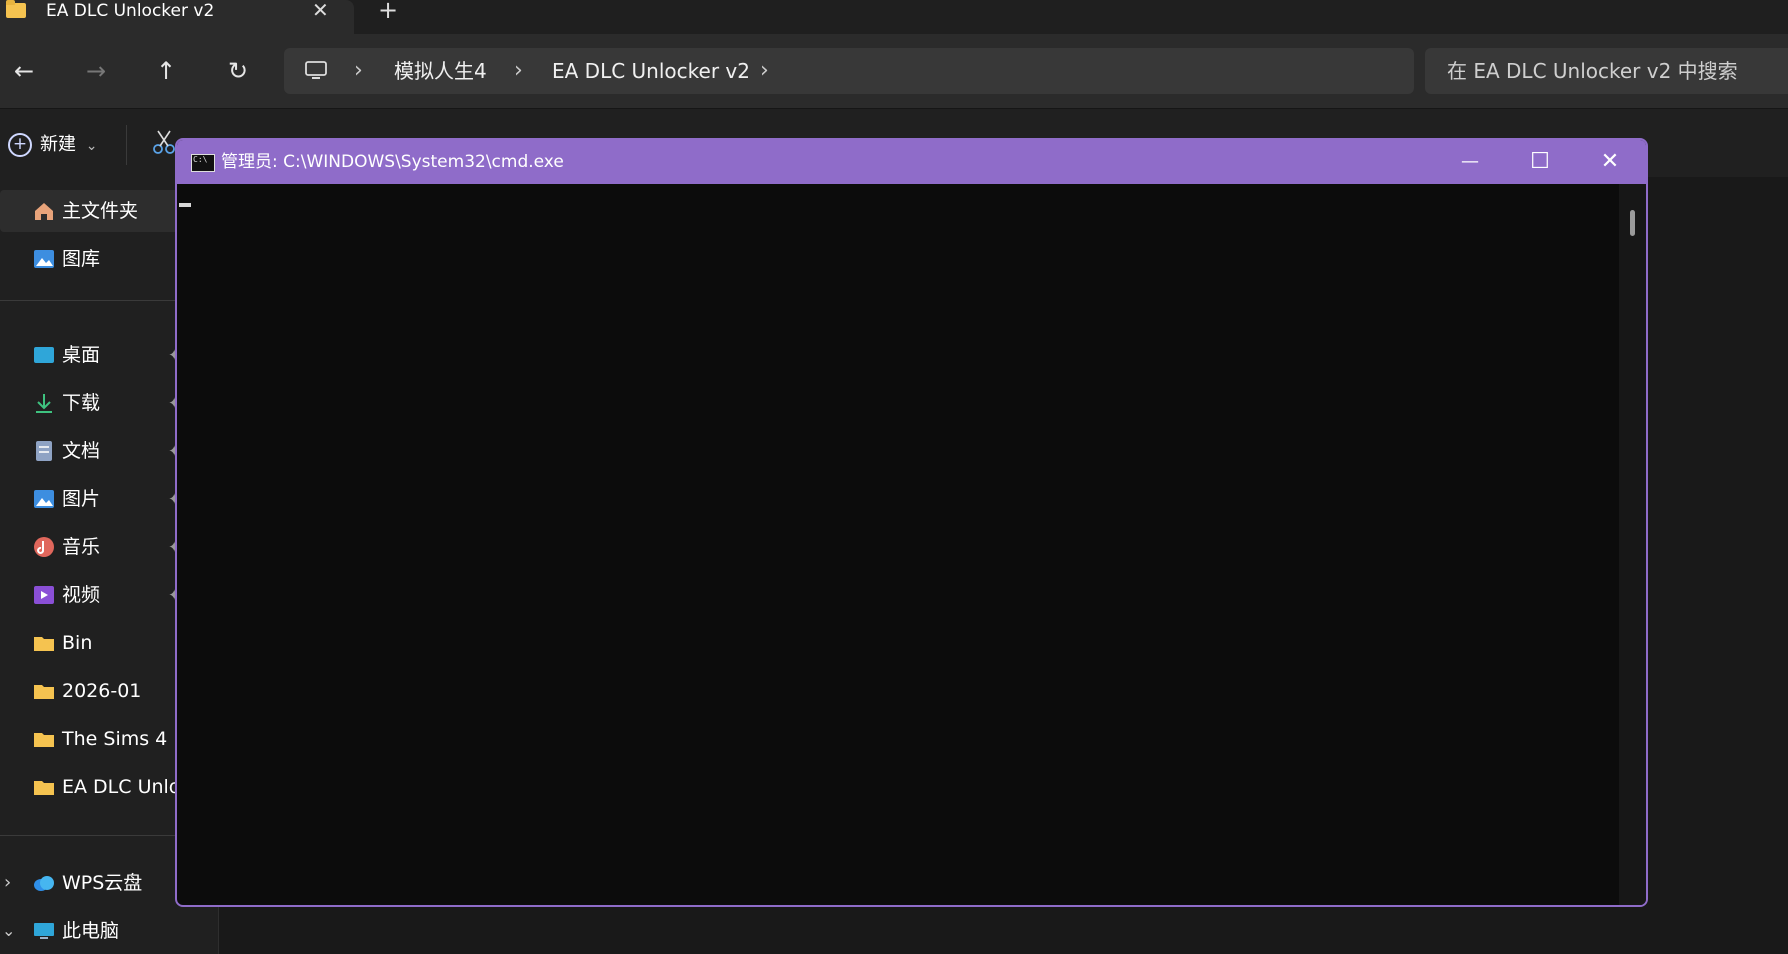 The width and height of the screenshot is (1788, 954). What do you see at coordinates (203, 163) in the screenshot?
I see `terminal-icon` at bounding box center [203, 163].